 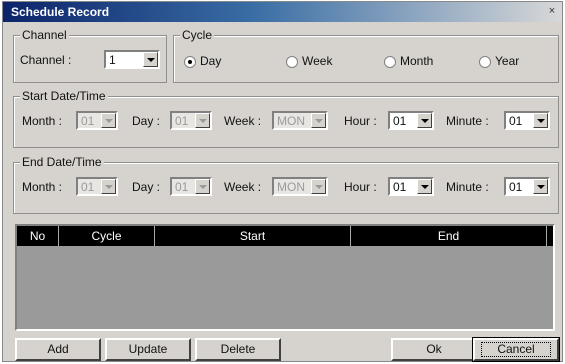 I want to click on close-icon: ×, so click(x=552, y=11).